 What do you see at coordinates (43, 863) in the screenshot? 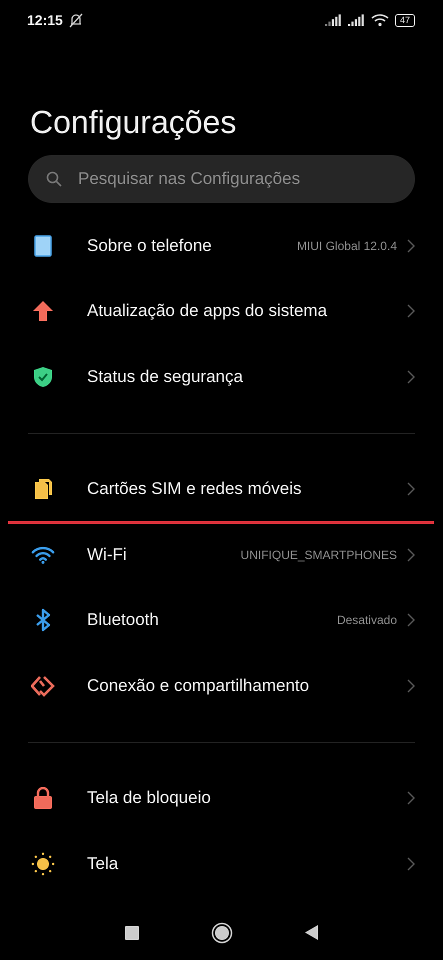
I see `sun-icon` at bounding box center [43, 863].